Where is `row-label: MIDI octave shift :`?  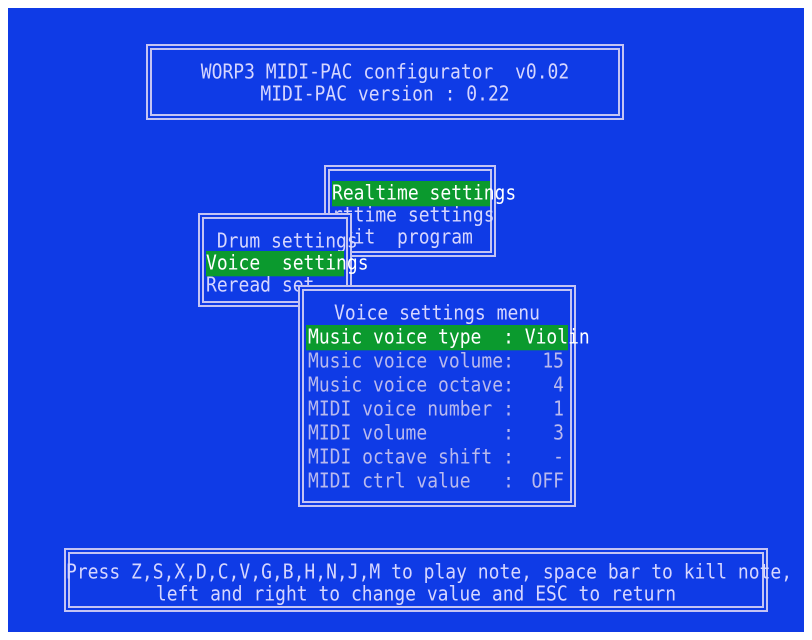 row-label: MIDI octave shift : is located at coordinates (411, 457).